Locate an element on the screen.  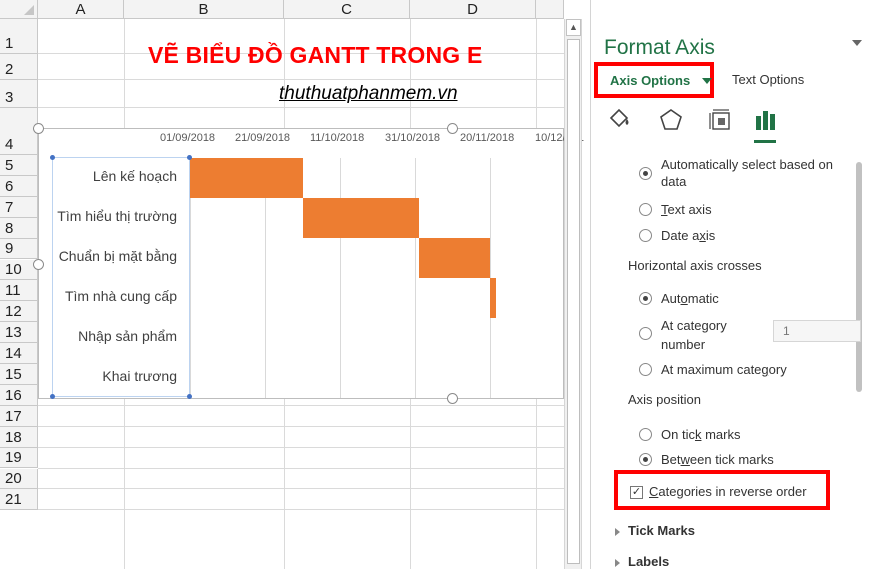
row-header-14: 14 is located at coordinates (19, 353).